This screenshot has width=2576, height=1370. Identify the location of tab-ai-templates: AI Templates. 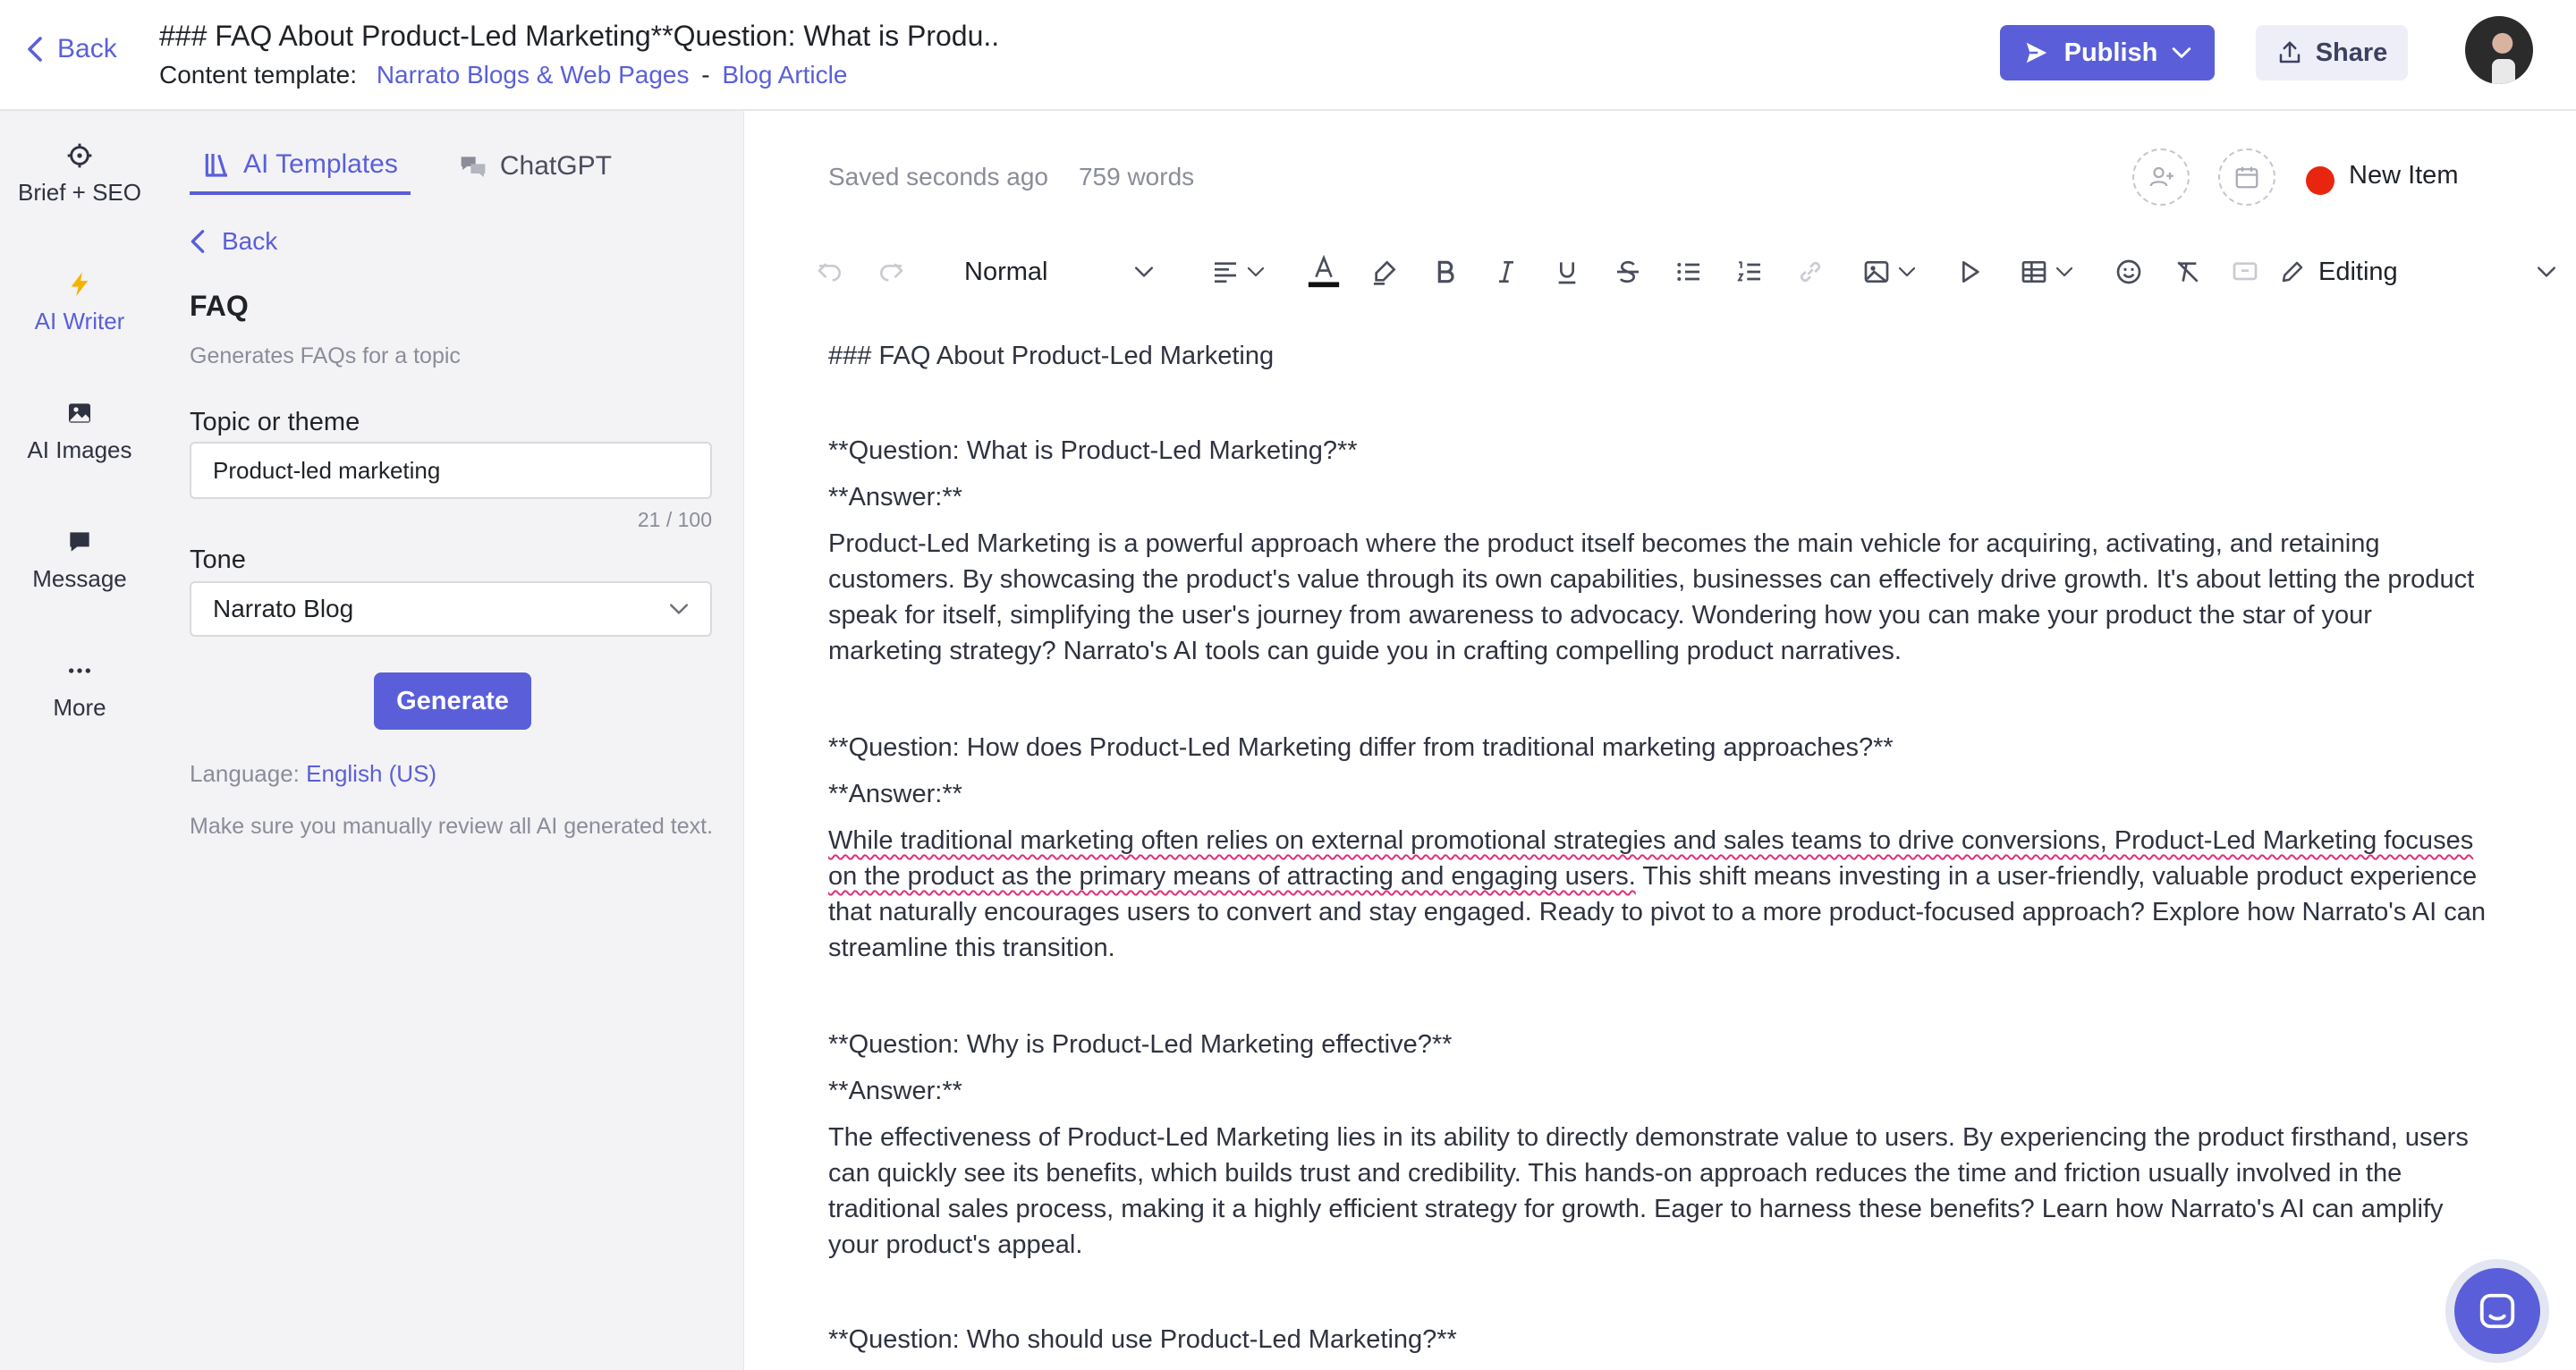
(300, 166).